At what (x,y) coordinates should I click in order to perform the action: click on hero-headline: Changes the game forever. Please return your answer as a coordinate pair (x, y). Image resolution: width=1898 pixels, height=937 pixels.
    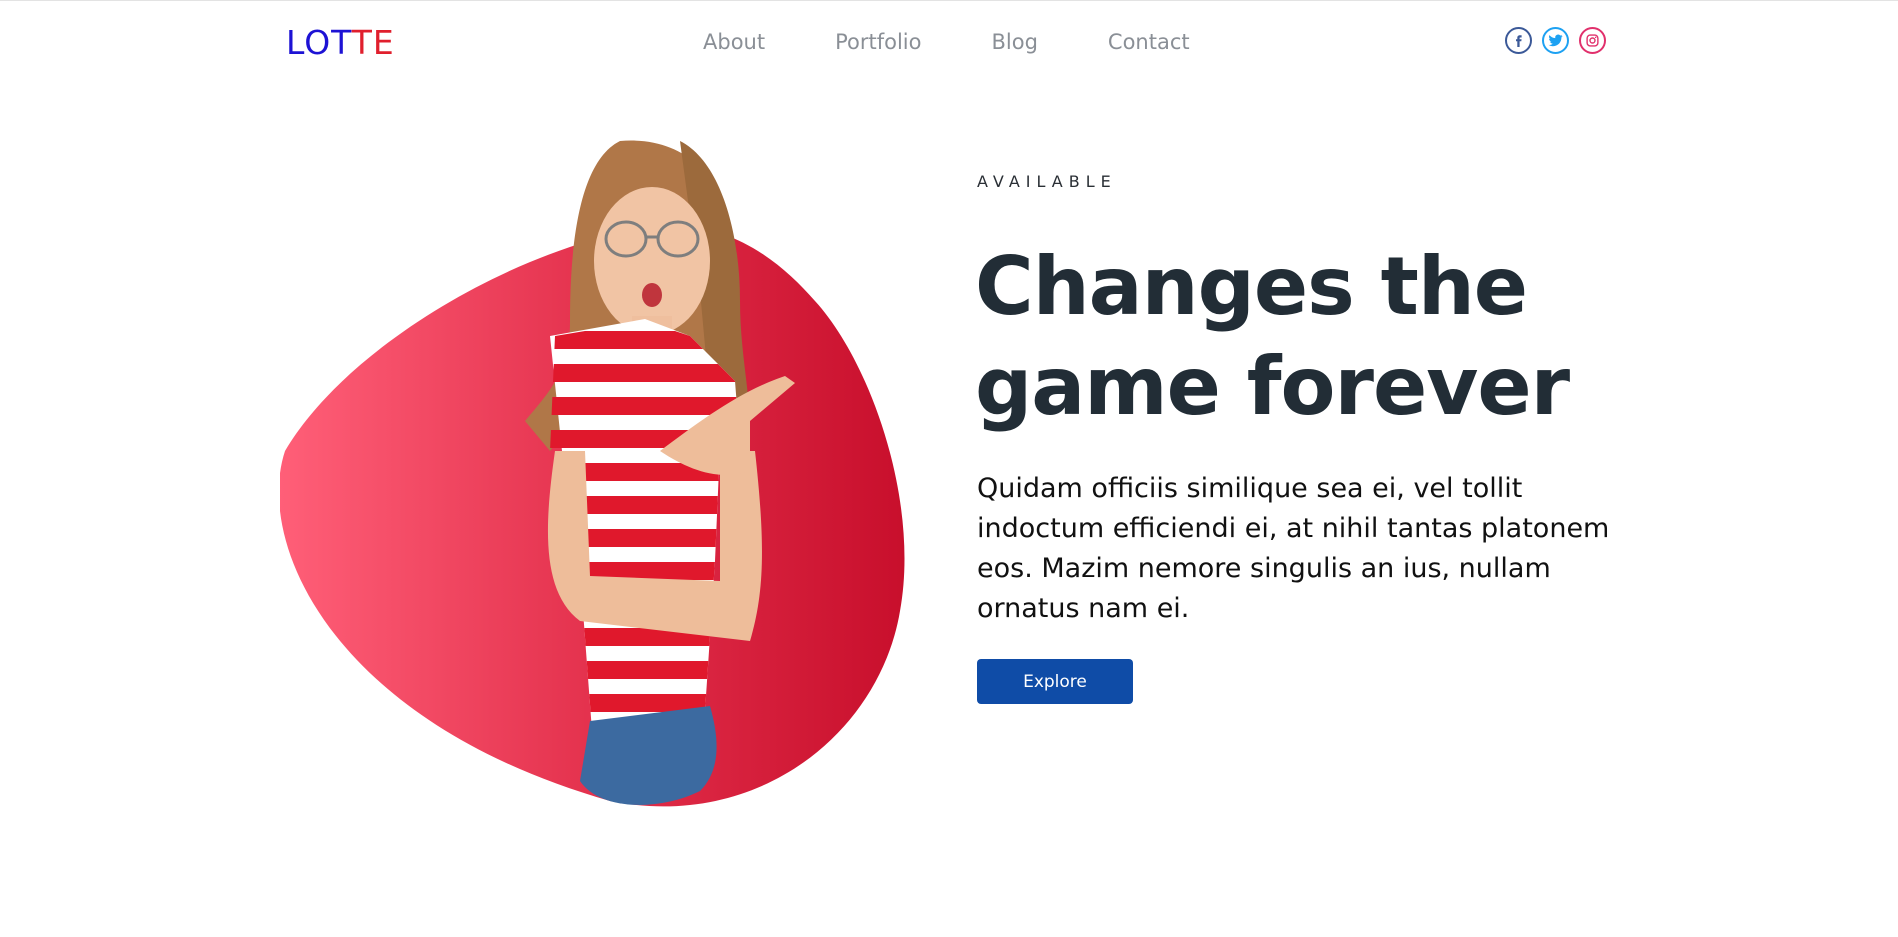
    Looking at the image, I should click on (1325, 337).